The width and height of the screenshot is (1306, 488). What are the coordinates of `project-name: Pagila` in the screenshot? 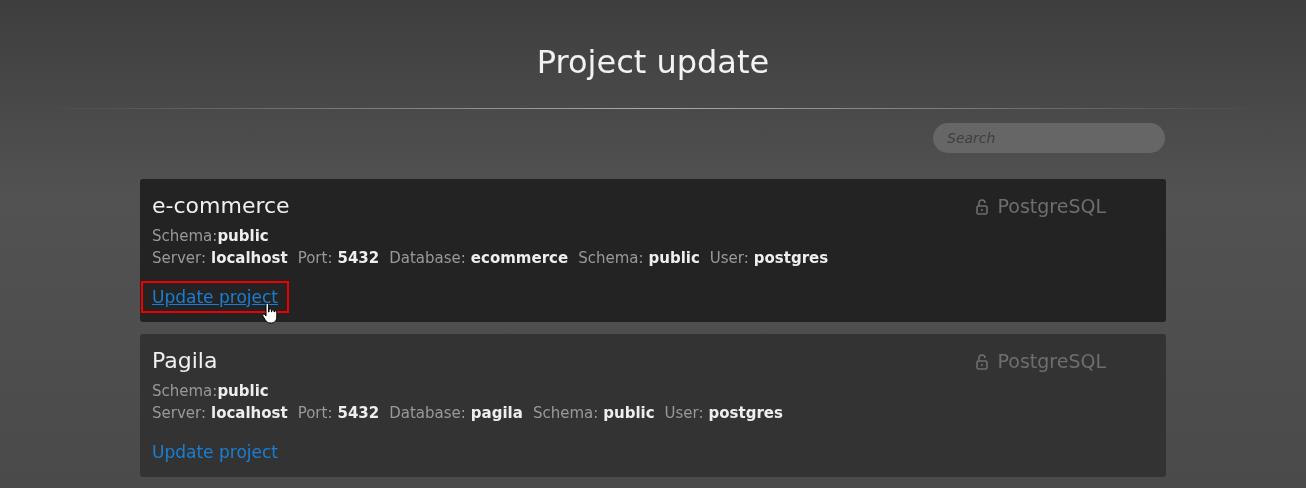 It's located at (185, 361).